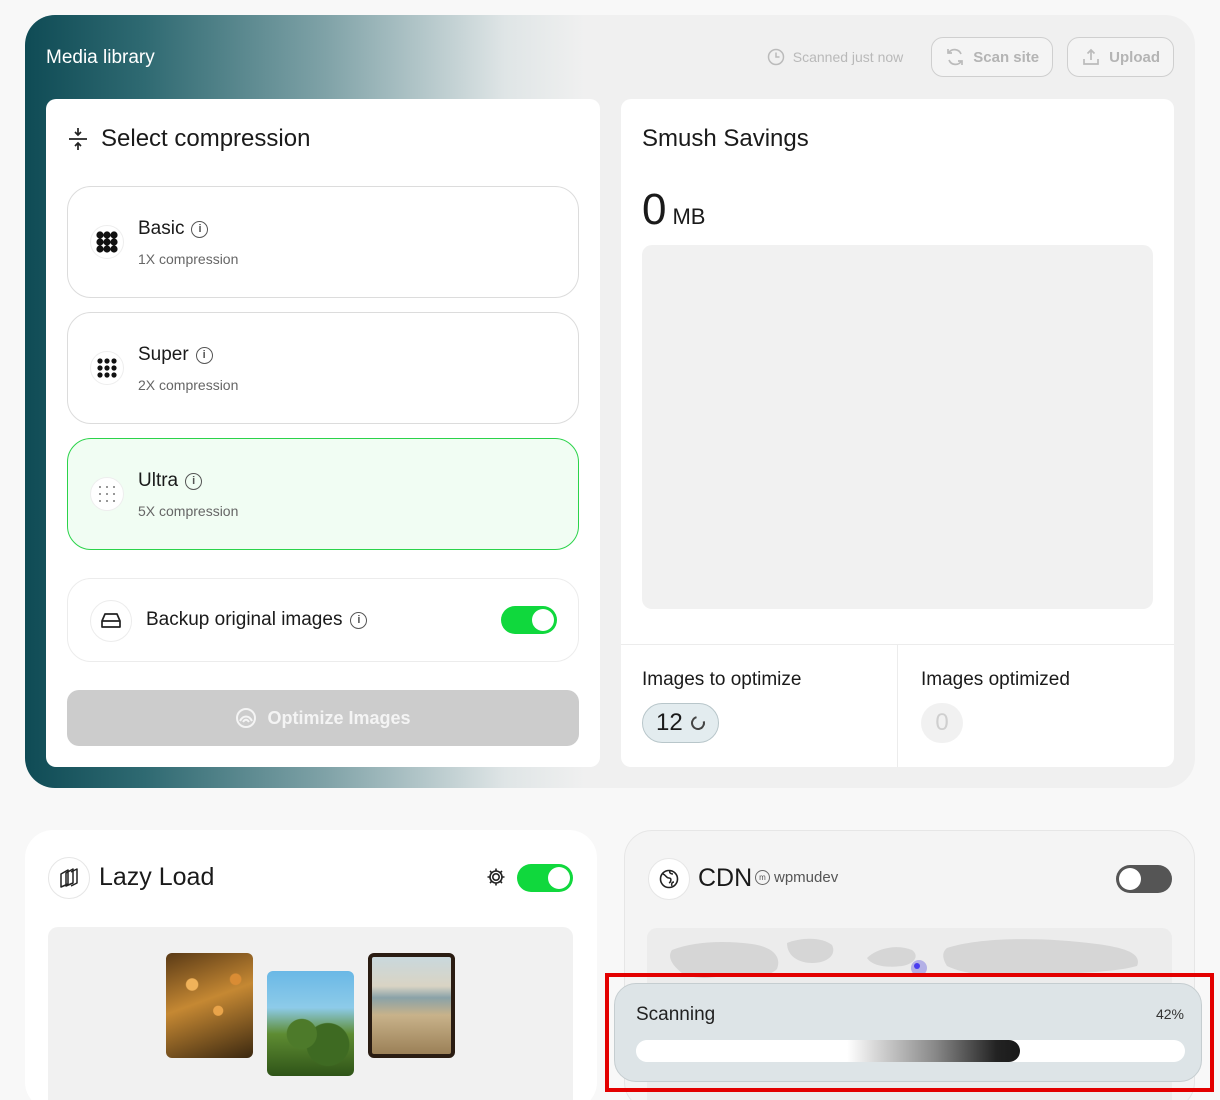 The height and width of the screenshot is (1100, 1220). Describe the element at coordinates (676, 1014) in the screenshot. I see `scanning-label: Scanning` at that location.